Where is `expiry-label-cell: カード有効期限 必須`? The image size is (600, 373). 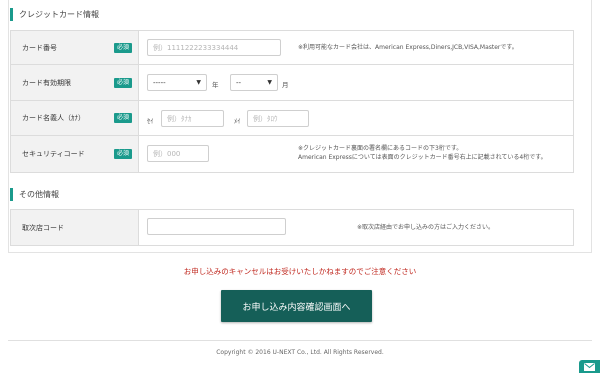
expiry-label-cell: カード有効期限 必須 is located at coordinates (75, 82).